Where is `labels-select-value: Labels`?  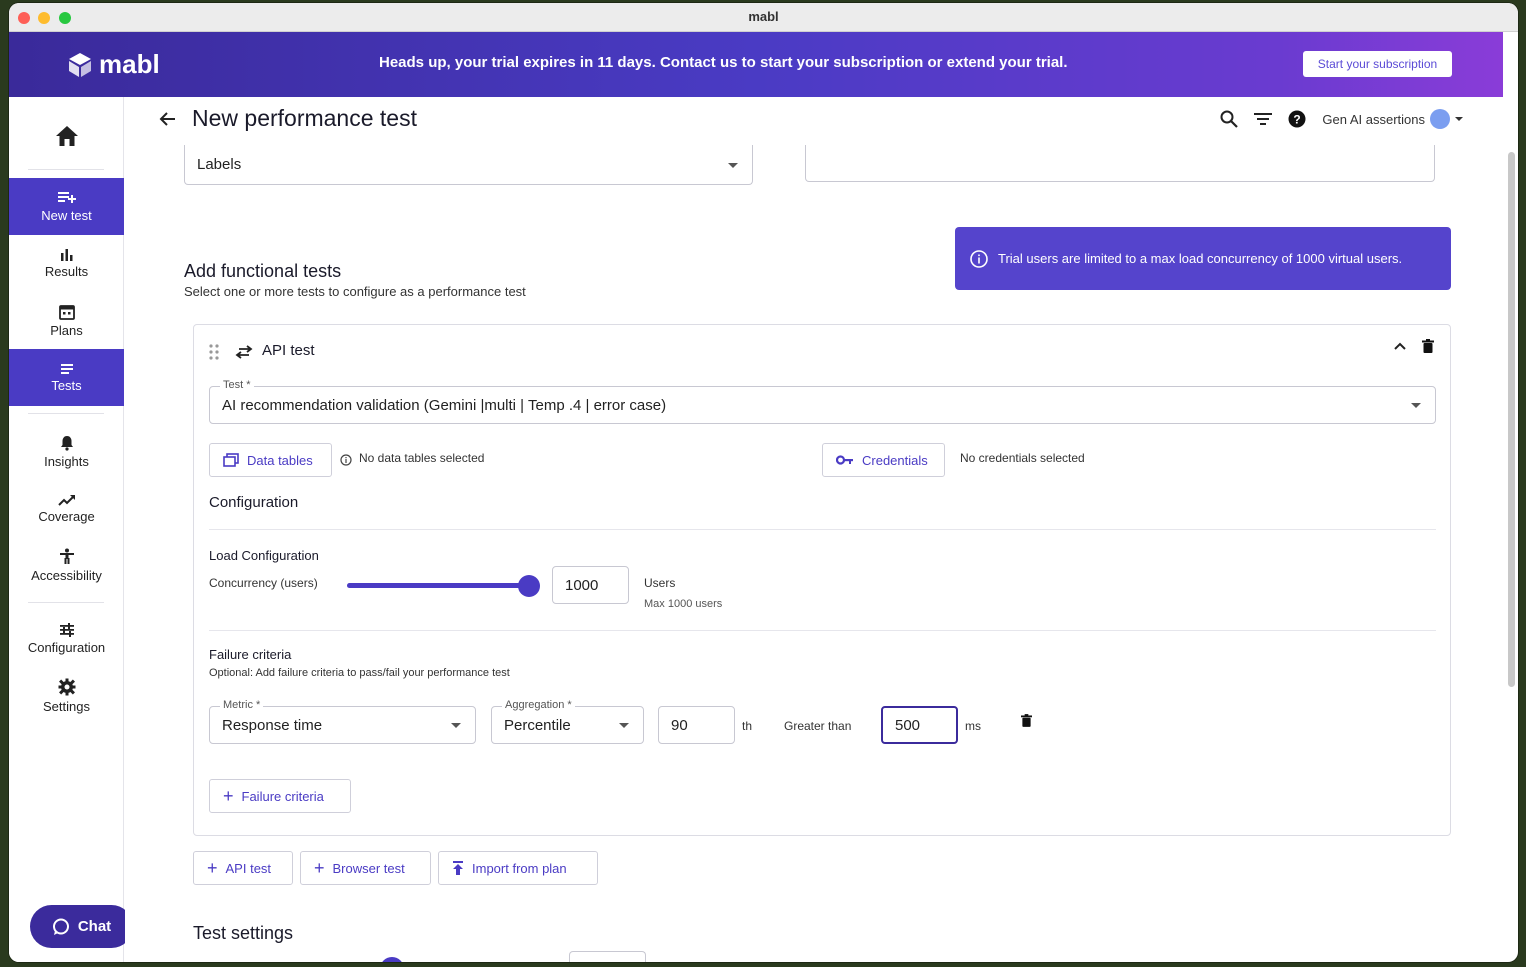 labels-select-value: Labels is located at coordinates (219, 164).